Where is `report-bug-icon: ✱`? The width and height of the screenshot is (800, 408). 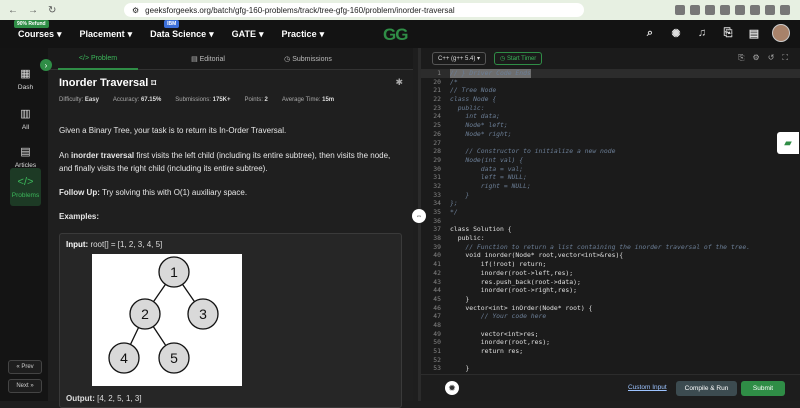
report-bug-icon: ✱ is located at coordinates (399, 82).